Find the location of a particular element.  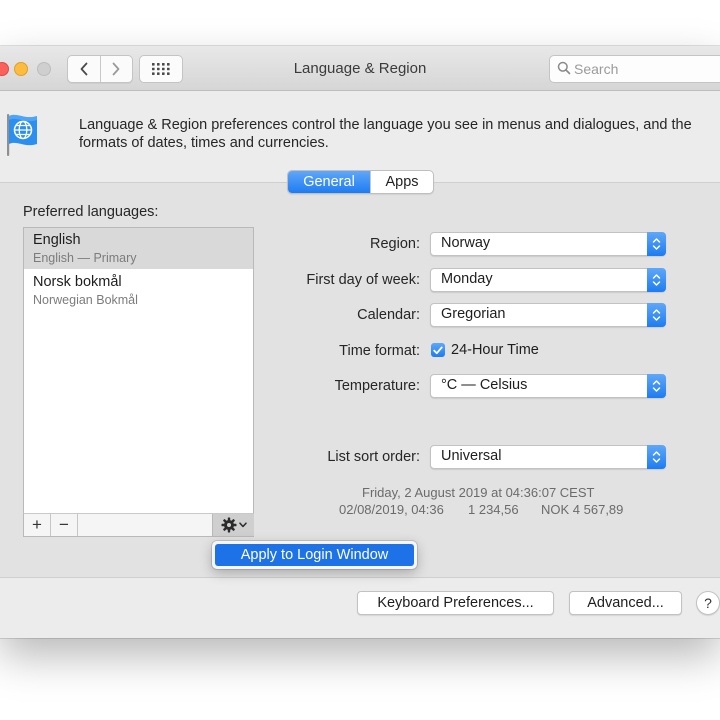

action-menu: Apply to Login Window is located at coordinates (314, 555).